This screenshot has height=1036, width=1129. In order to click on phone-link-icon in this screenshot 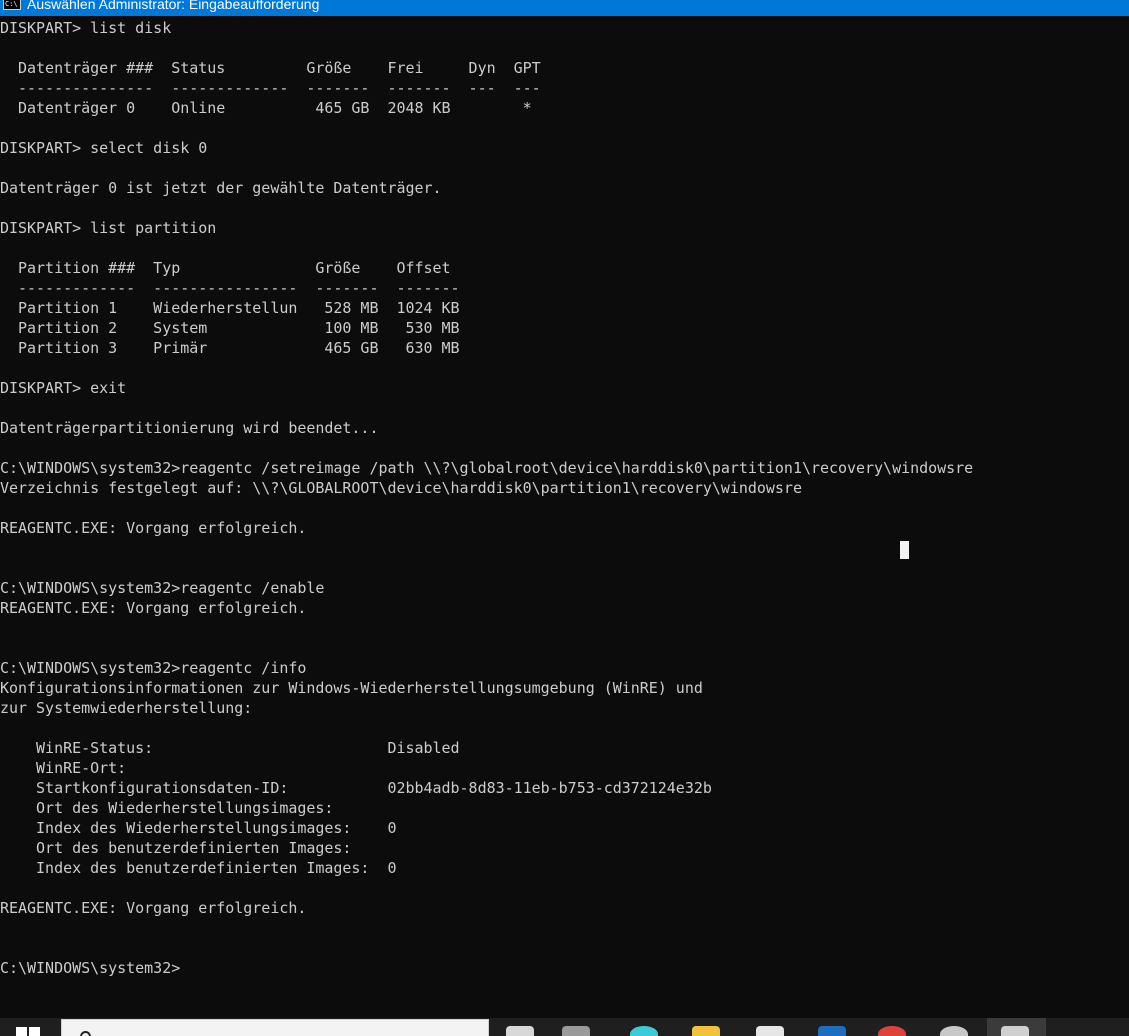, I will do `click(770, 1031)`.